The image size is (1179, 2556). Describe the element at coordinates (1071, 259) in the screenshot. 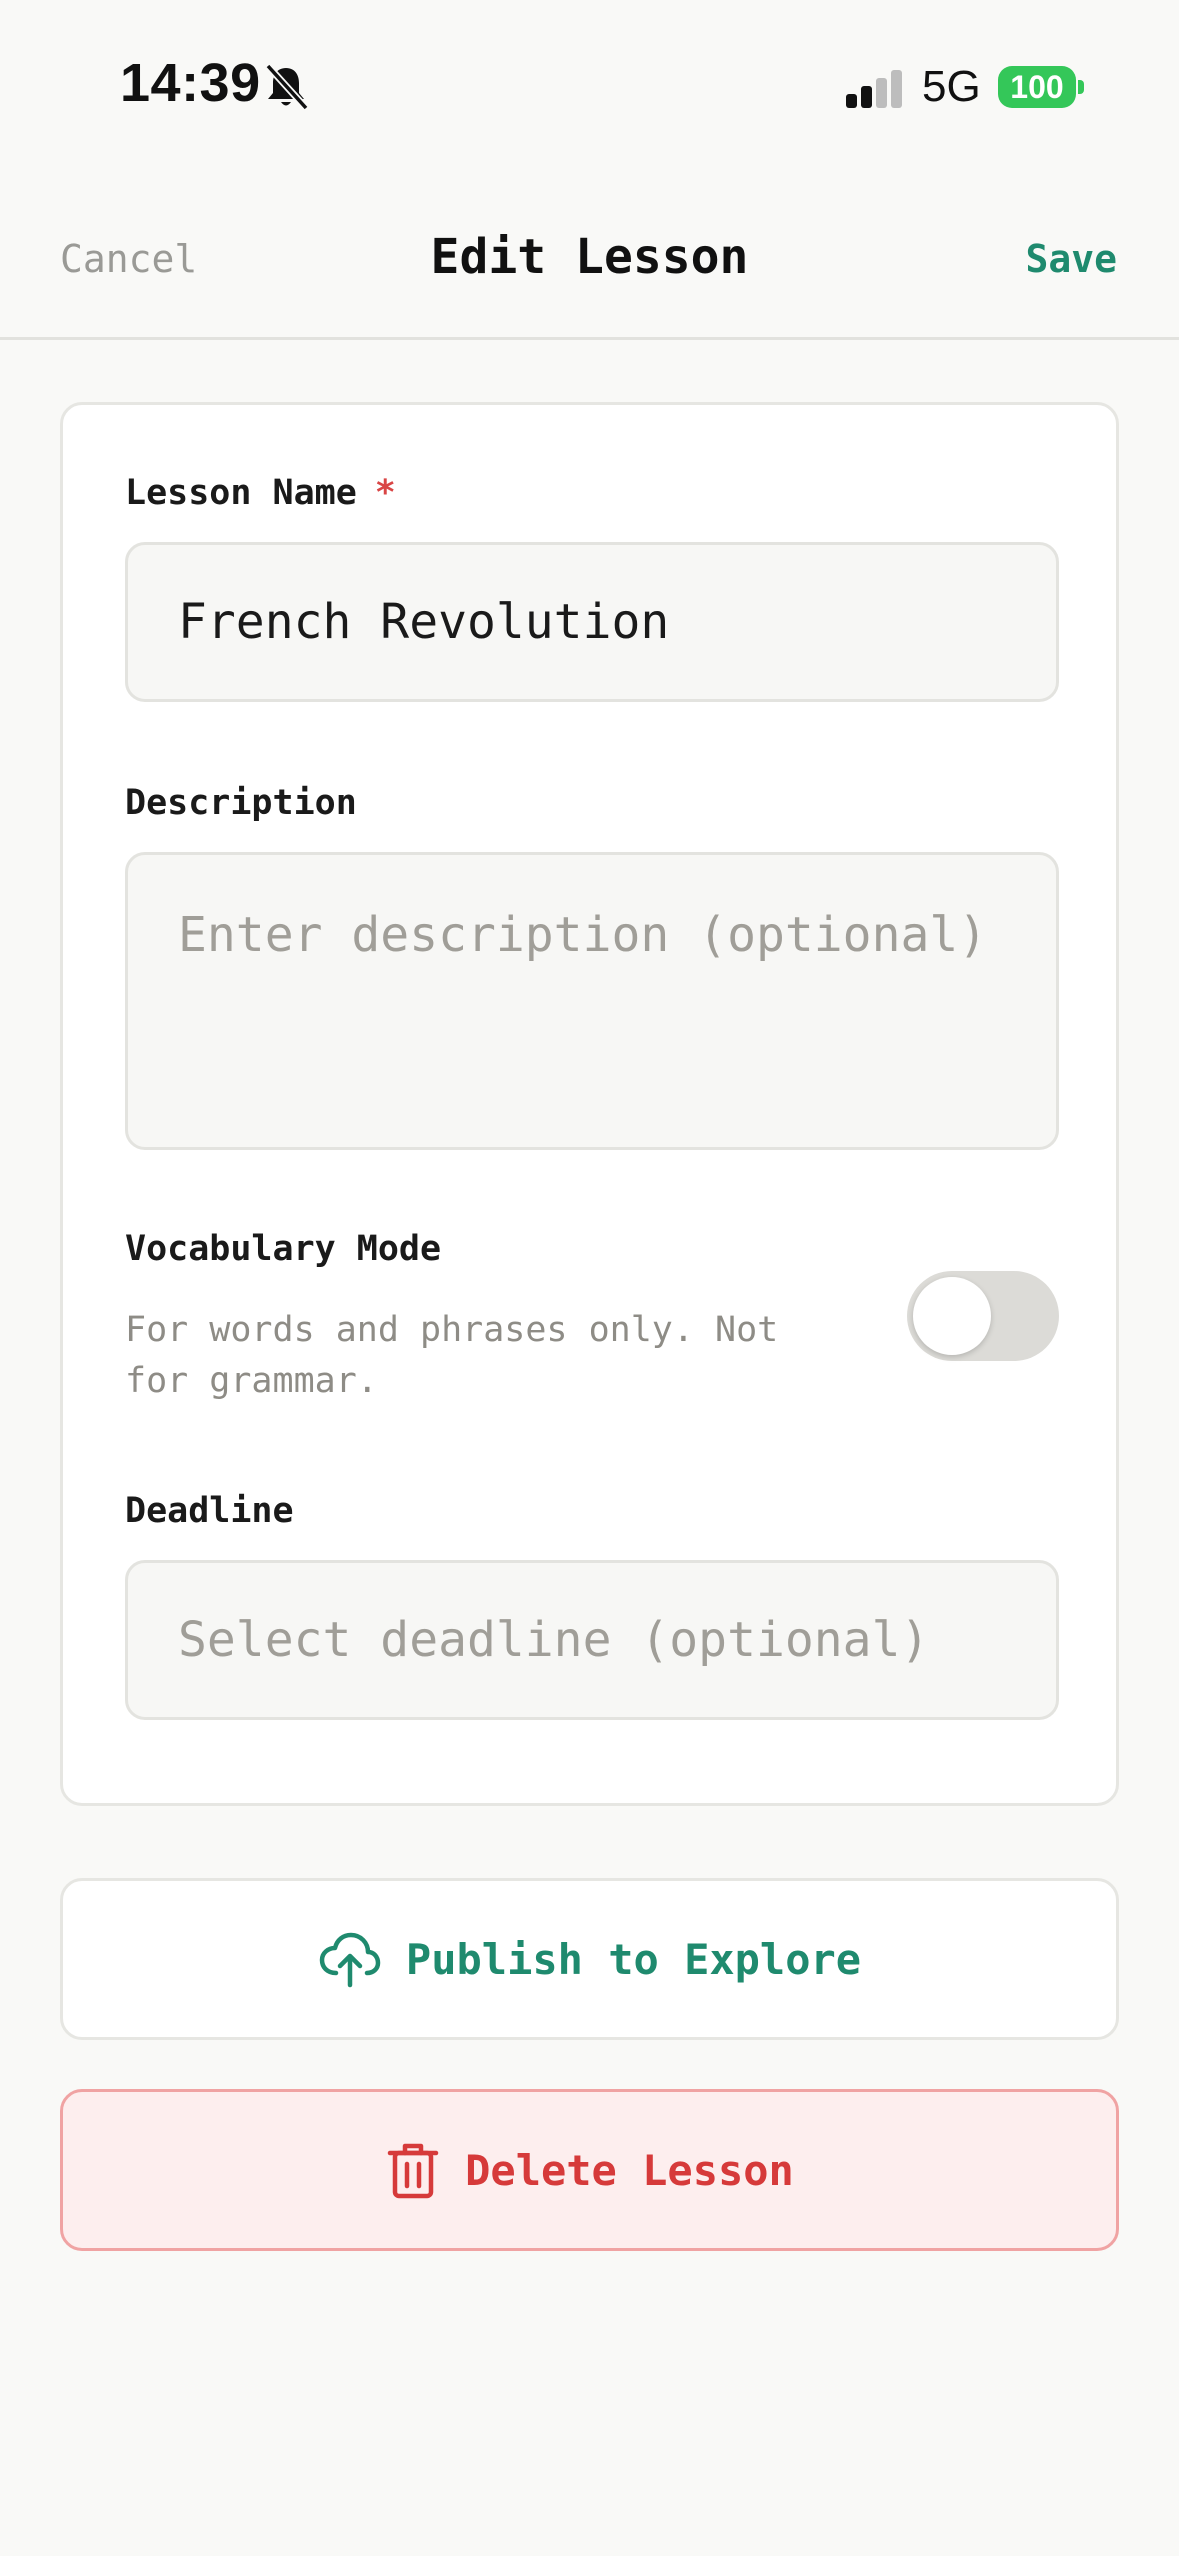

I see `save-button: Save` at that location.